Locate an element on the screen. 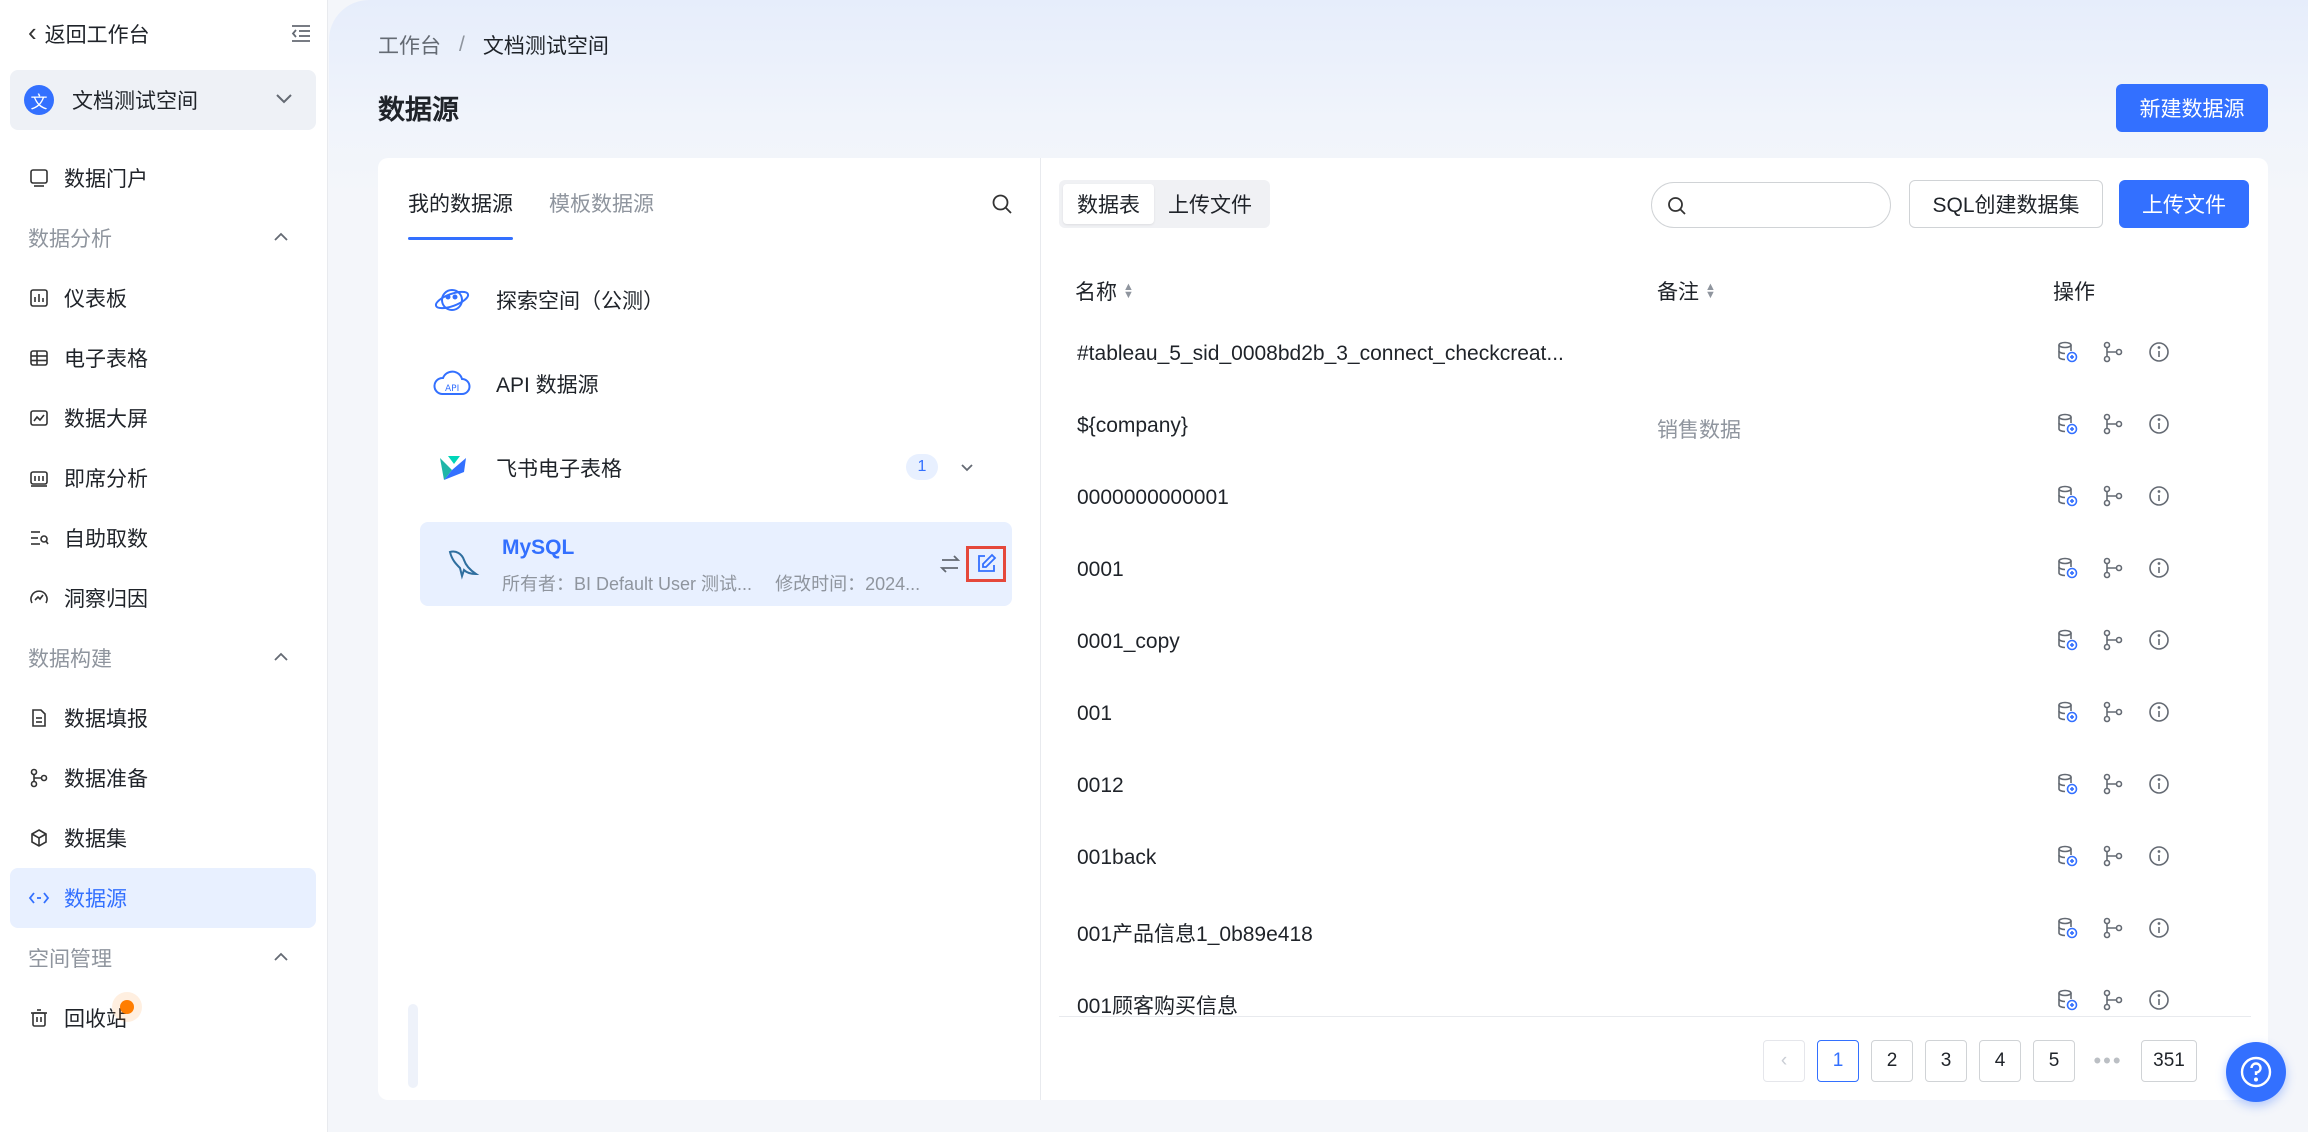 This screenshot has width=2308, height=1132. tab-data-tables: 数据表 is located at coordinates (1108, 204).